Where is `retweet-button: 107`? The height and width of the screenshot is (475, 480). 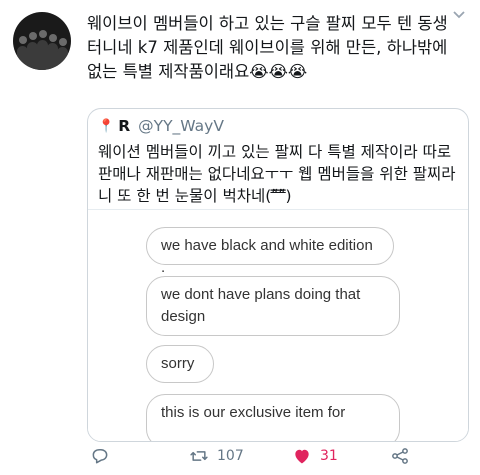 retweet-button: 107 is located at coordinates (216, 456).